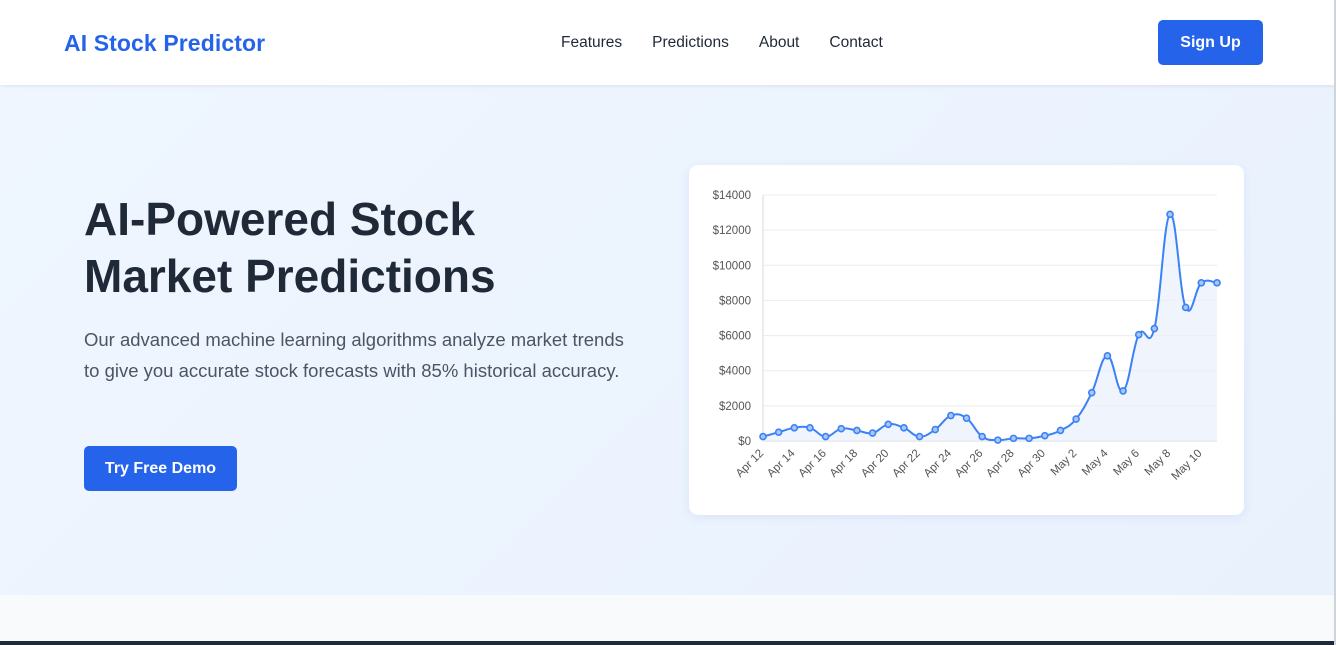 Image resolution: width=1336 pixels, height=645 pixels. What do you see at coordinates (732, 266) in the screenshot?
I see `y-tick-label: $10000` at bounding box center [732, 266].